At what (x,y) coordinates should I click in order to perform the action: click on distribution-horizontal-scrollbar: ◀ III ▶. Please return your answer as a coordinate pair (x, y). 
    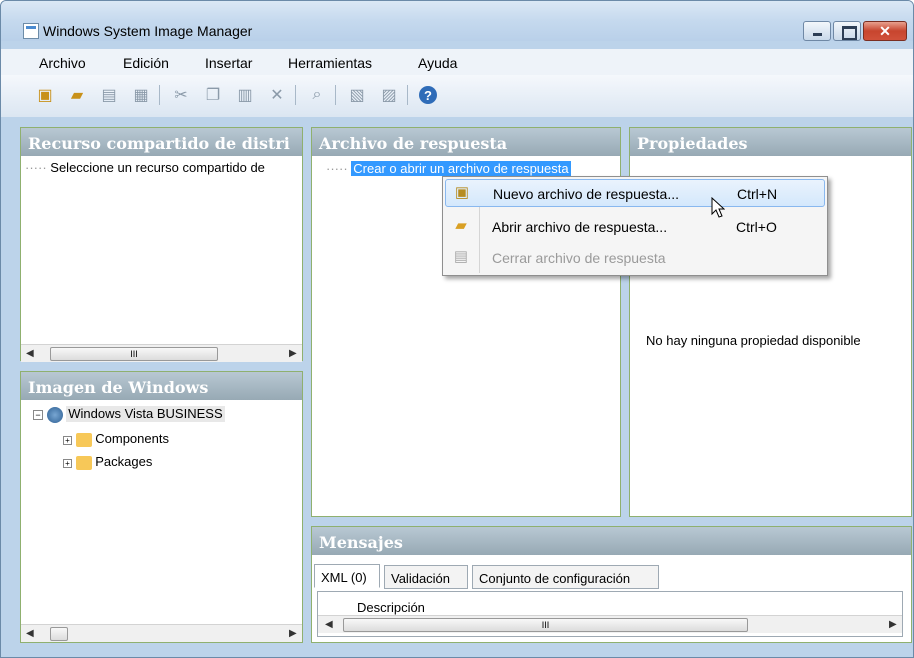
    Looking at the image, I should click on (161, 353).